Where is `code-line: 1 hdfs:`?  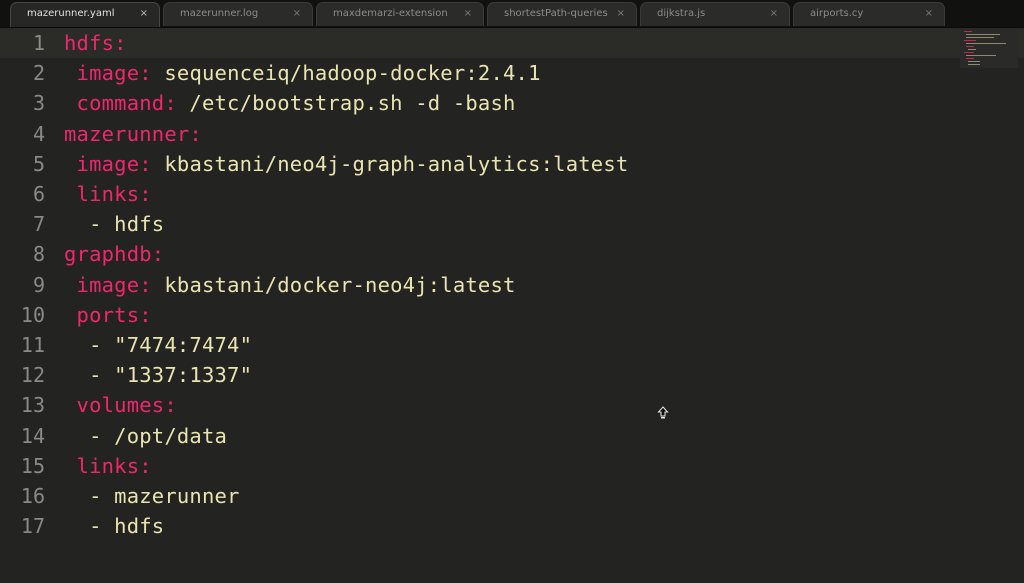 code-line: 1 hdfs: is located at coordinates (480, 43).